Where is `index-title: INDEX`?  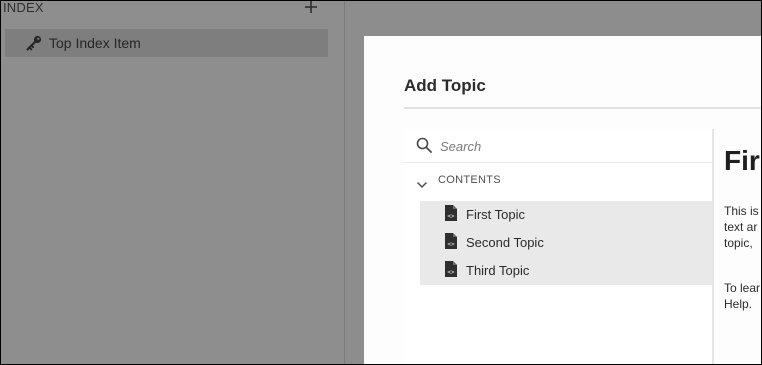
index-title: INDEX is located at coordinates (23, 7).